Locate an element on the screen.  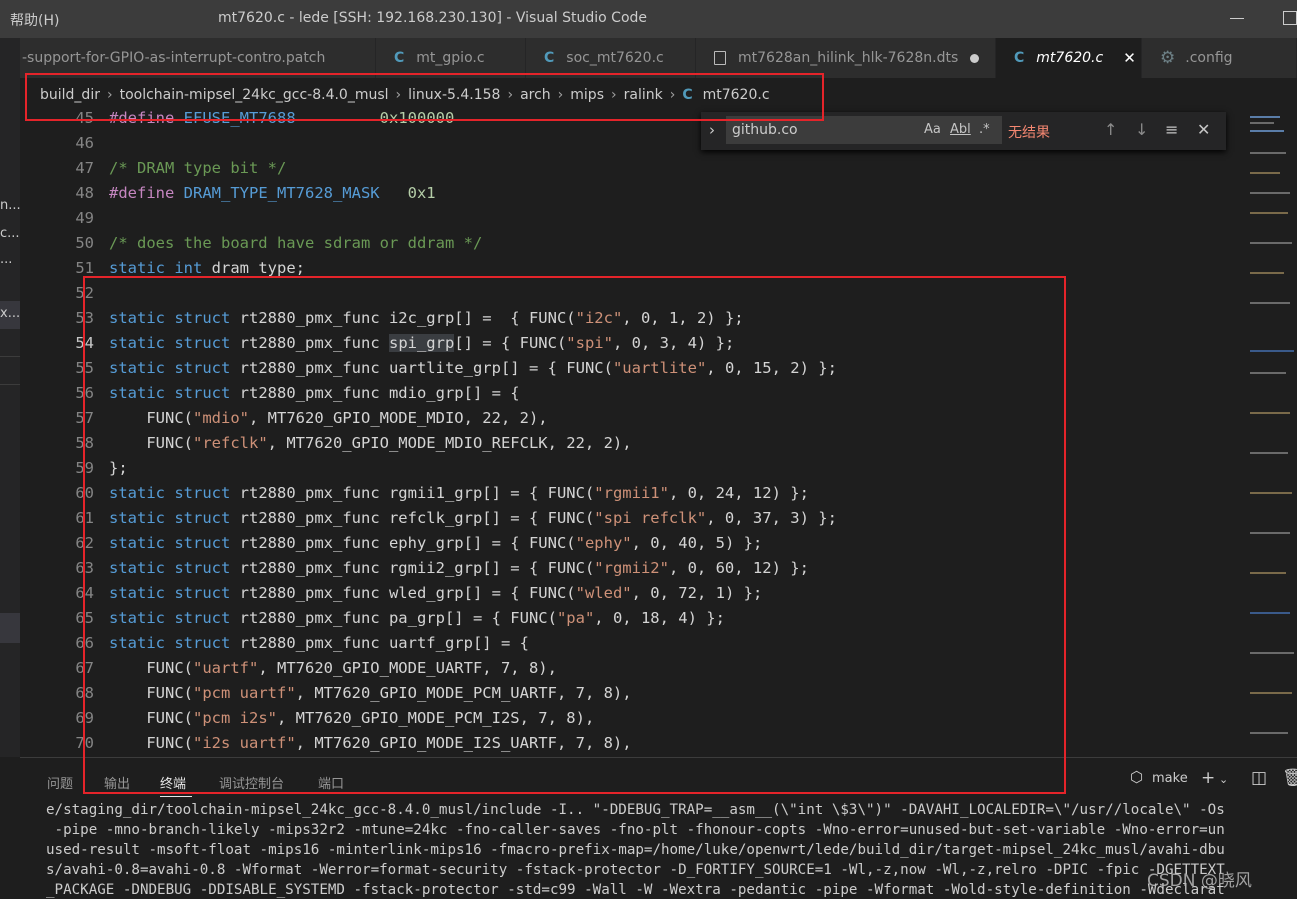
tab-label: mt_gpio.c is located at coordinates (450, 58).